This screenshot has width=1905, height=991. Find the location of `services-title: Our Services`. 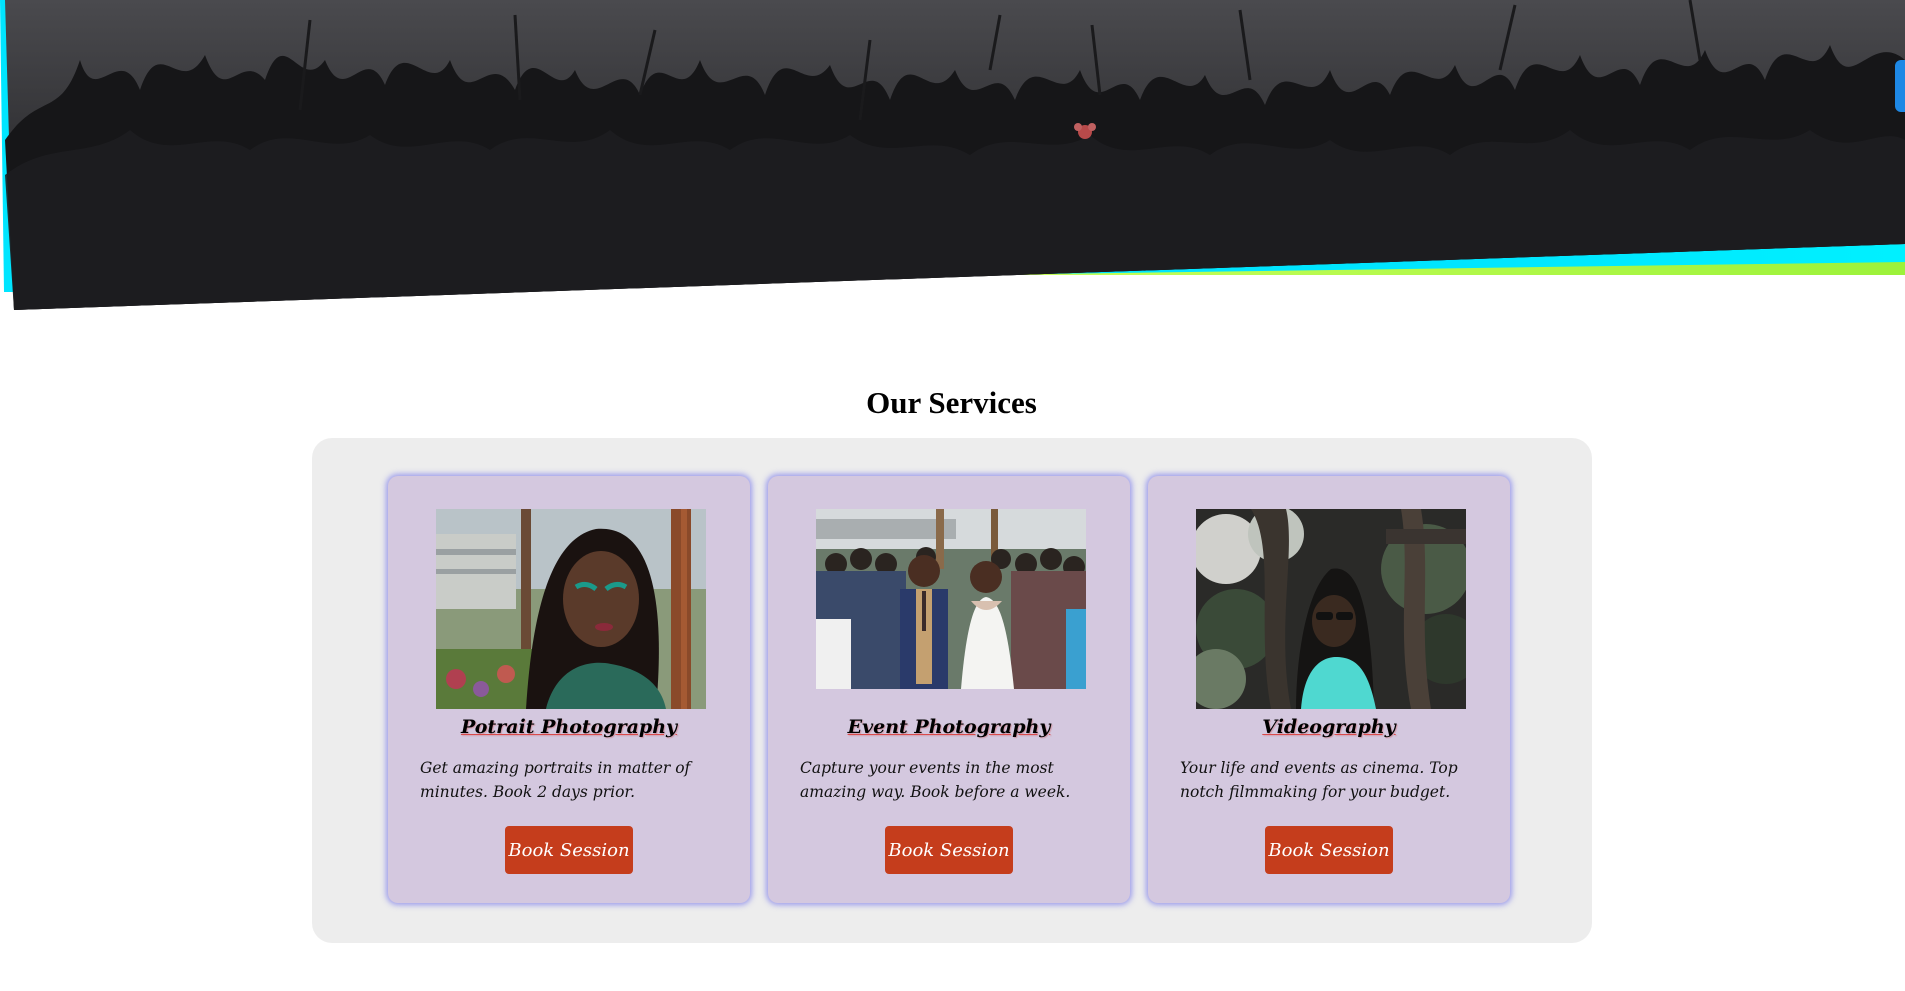

services-title: Our Services is located at coordinates (951, 402).